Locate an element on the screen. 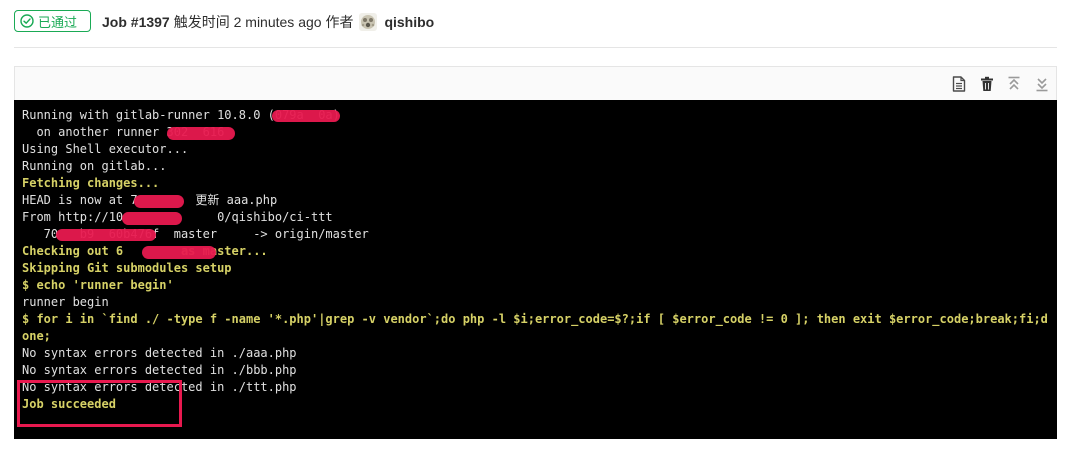 The height and width of the screenshot is (465, 1068). erase-icon is located at coordinates (987, 84).